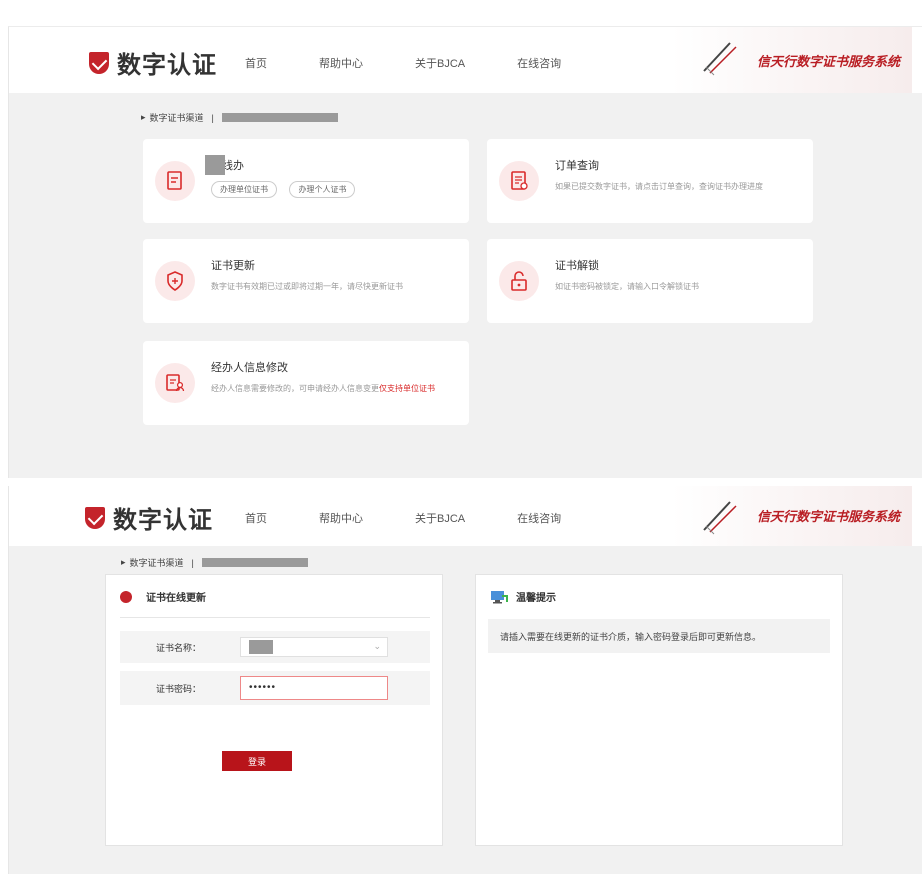 This screenshot has width=922, height=874. Describe the element at coordinates (175, 181) in the screenshot. I see `document-icon` at that location.